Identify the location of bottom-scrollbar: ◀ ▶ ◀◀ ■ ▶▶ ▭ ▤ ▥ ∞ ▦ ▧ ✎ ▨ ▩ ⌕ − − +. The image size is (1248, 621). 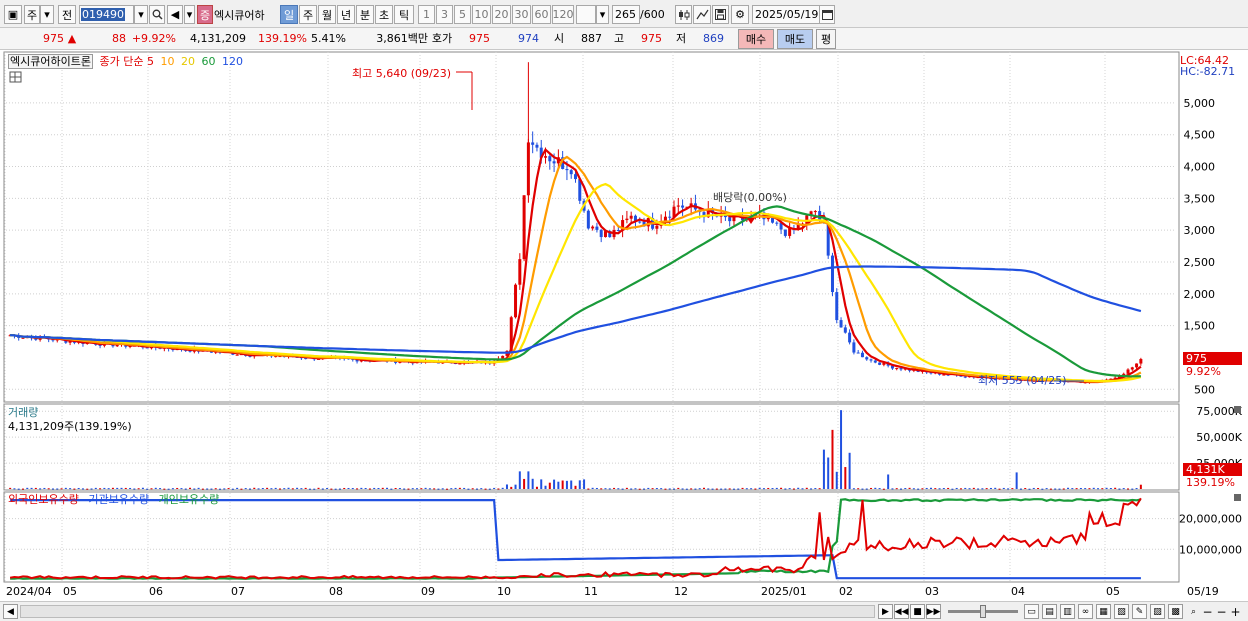
(624, 611).